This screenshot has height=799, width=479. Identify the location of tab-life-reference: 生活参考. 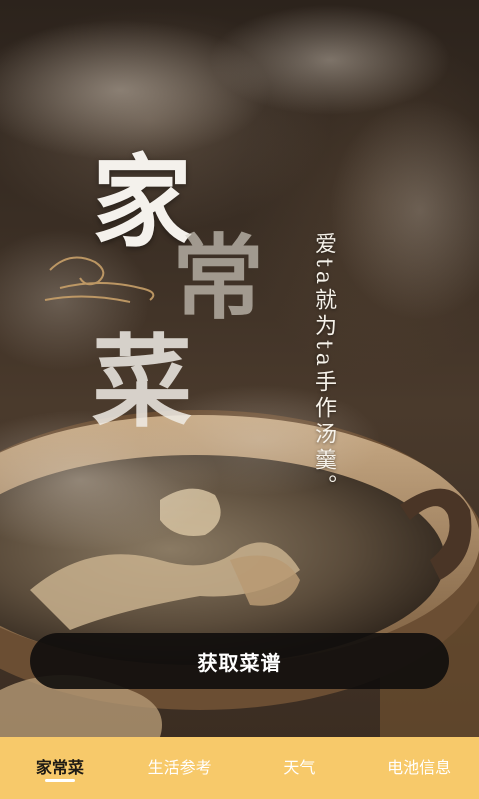
(180, 768).